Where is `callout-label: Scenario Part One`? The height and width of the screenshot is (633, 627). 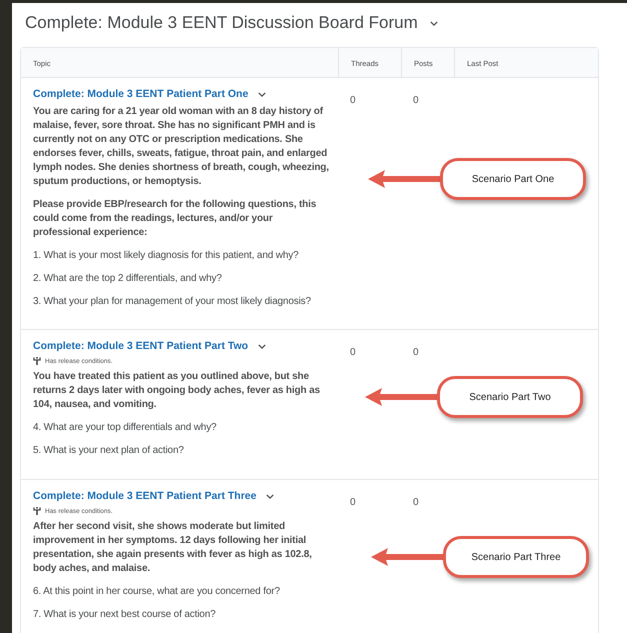 callout-label: Scenario Part One is located at coordinates (513, 179).